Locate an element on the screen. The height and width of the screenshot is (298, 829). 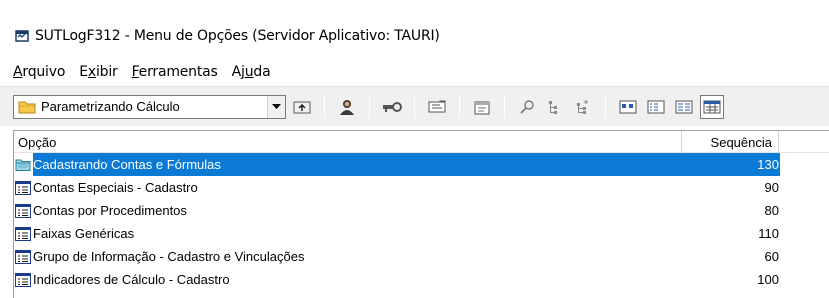
list-item: Contas Especiais - Cadastro 90 is located at coordinates (421, 187).